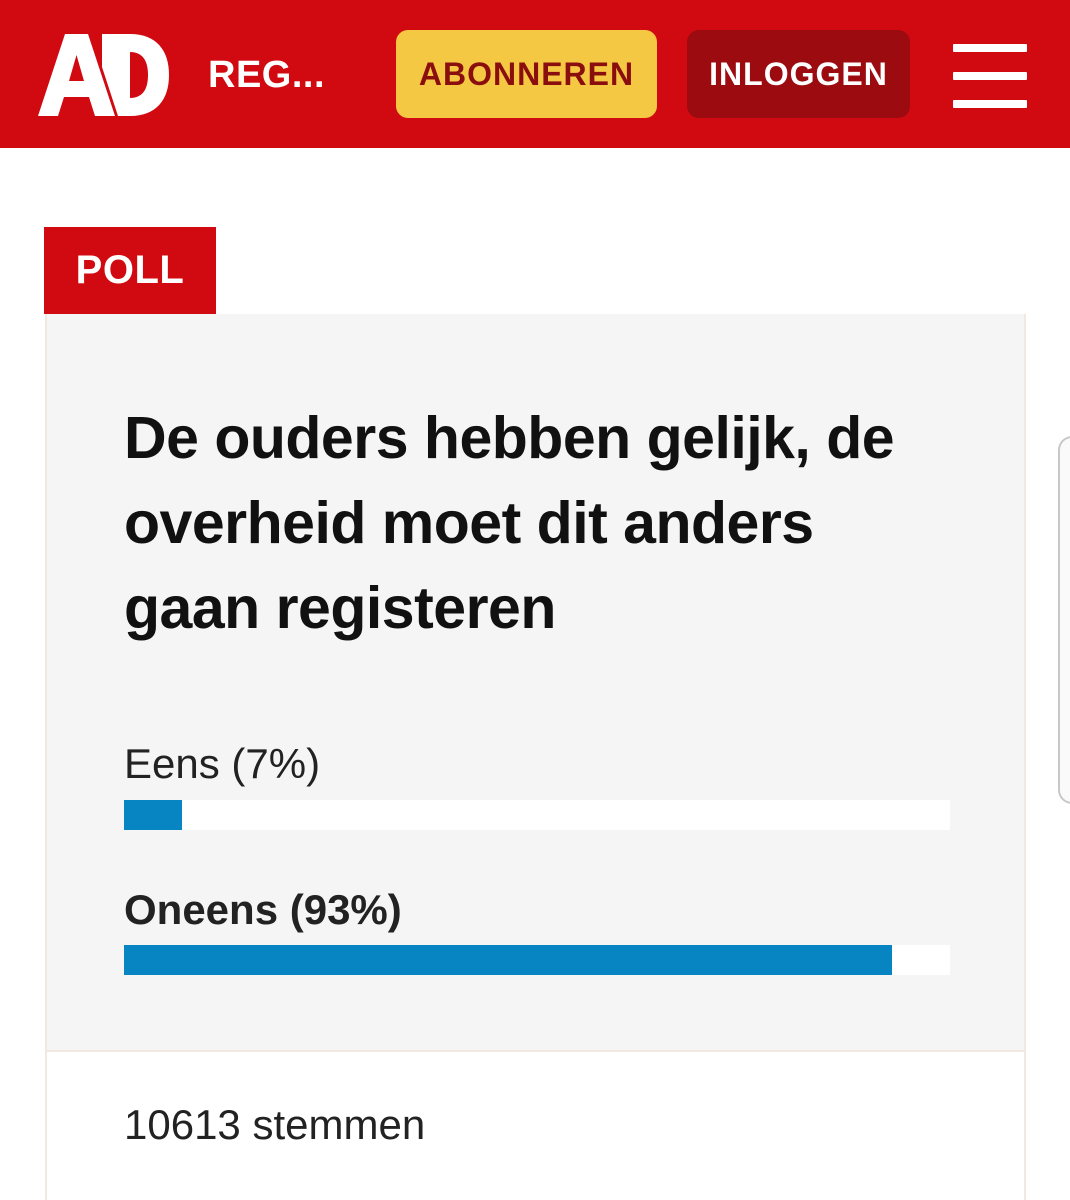  I want to click on poll-bar-track-oneens, so click(537, 960).